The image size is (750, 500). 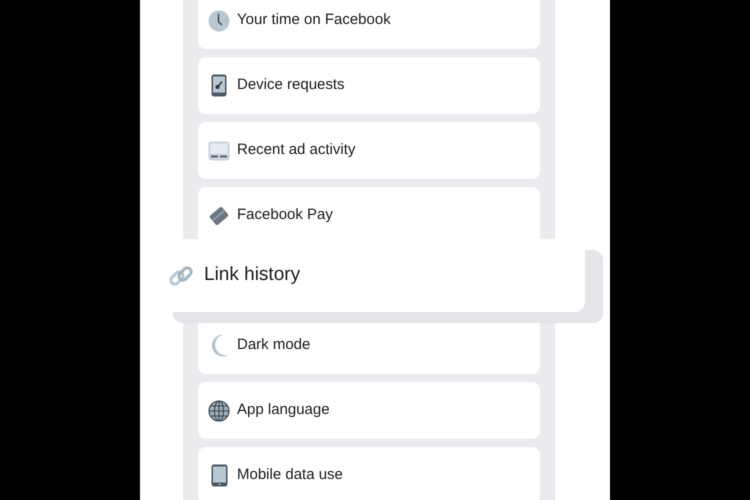 I want to click on item-label: Recent ad activity, so click(x=296, y=150).